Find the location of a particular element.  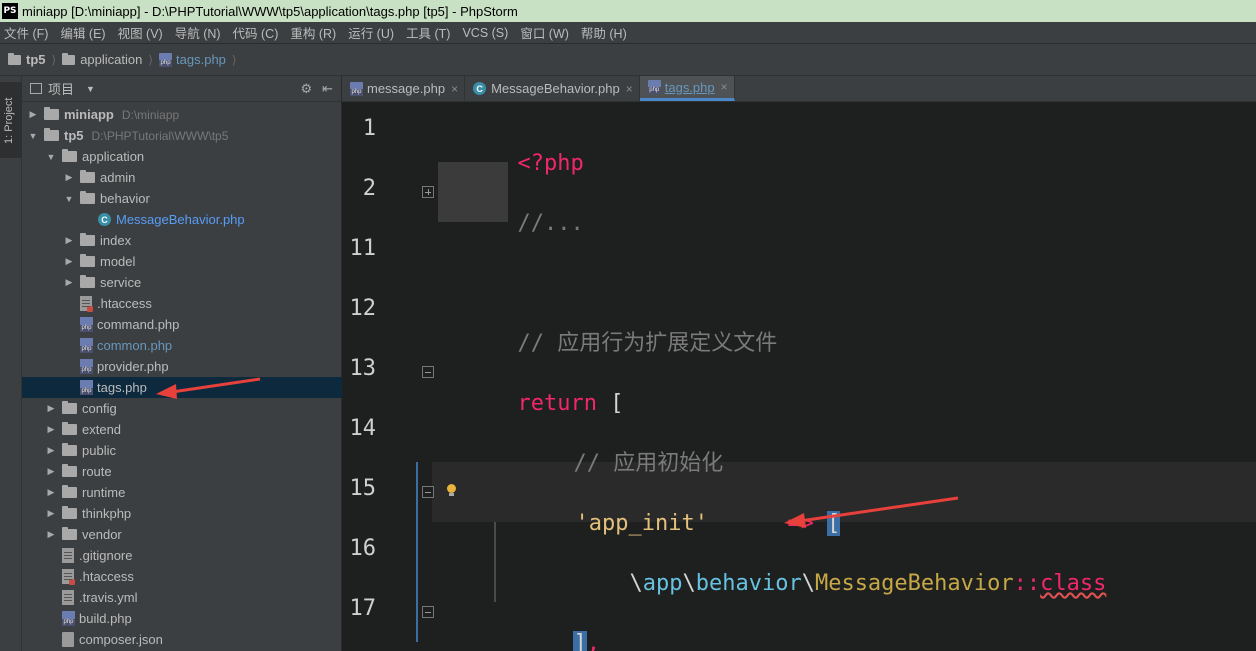

project-tool-tab: 1: Project is located at coordinates (11, 120).